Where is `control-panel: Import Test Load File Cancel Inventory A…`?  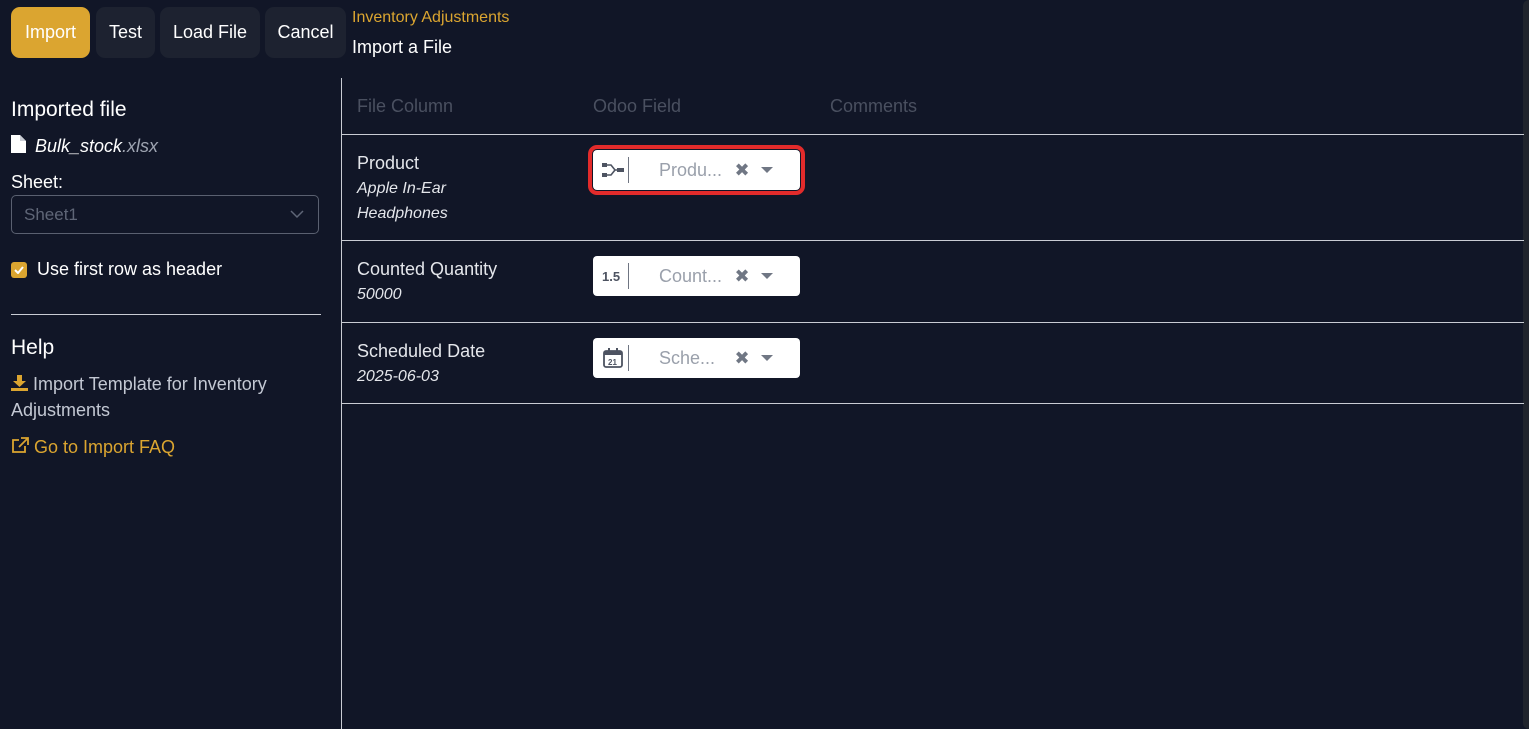 control-panel: Import Test Load File Cancel Inventory A… is located at coordinates (760, 33).